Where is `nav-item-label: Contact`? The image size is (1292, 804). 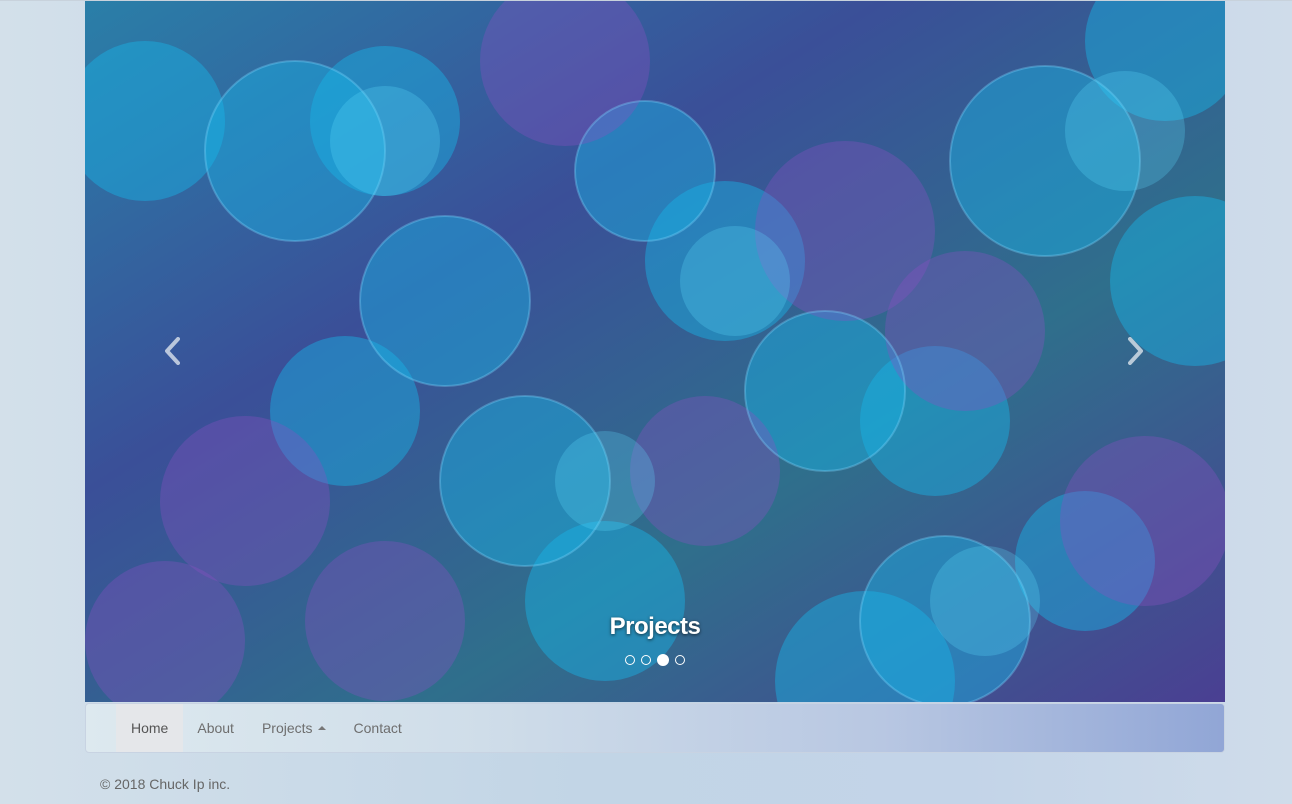 nav-item-label: Contact is located at coordinates (377, 728).